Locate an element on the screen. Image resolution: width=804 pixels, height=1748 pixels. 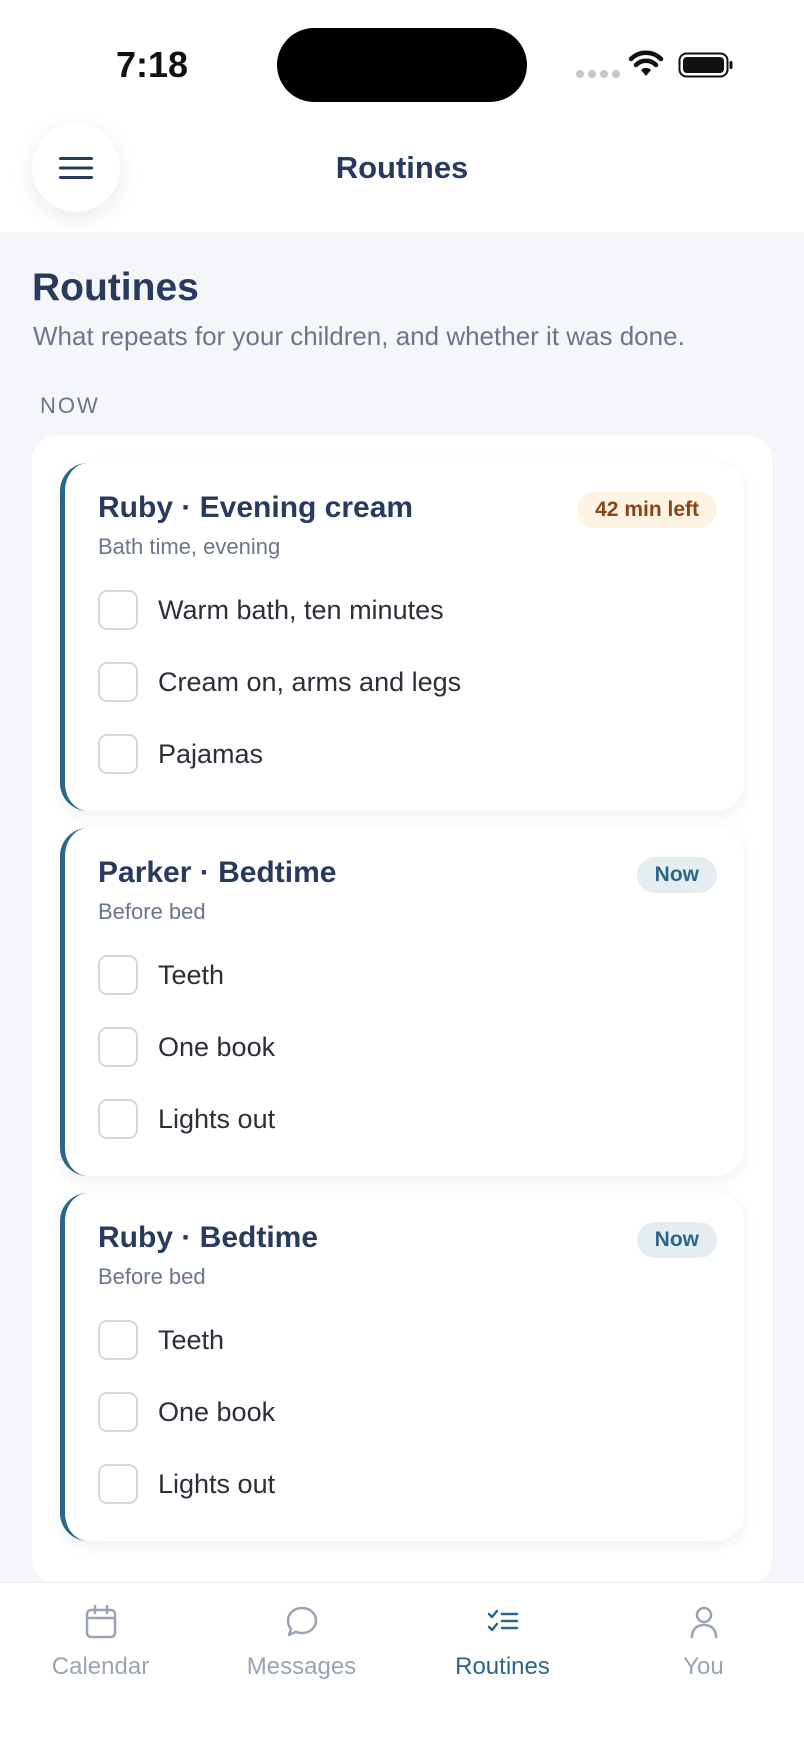
status-bar: 7:18 is located at coordinates (402, 60).